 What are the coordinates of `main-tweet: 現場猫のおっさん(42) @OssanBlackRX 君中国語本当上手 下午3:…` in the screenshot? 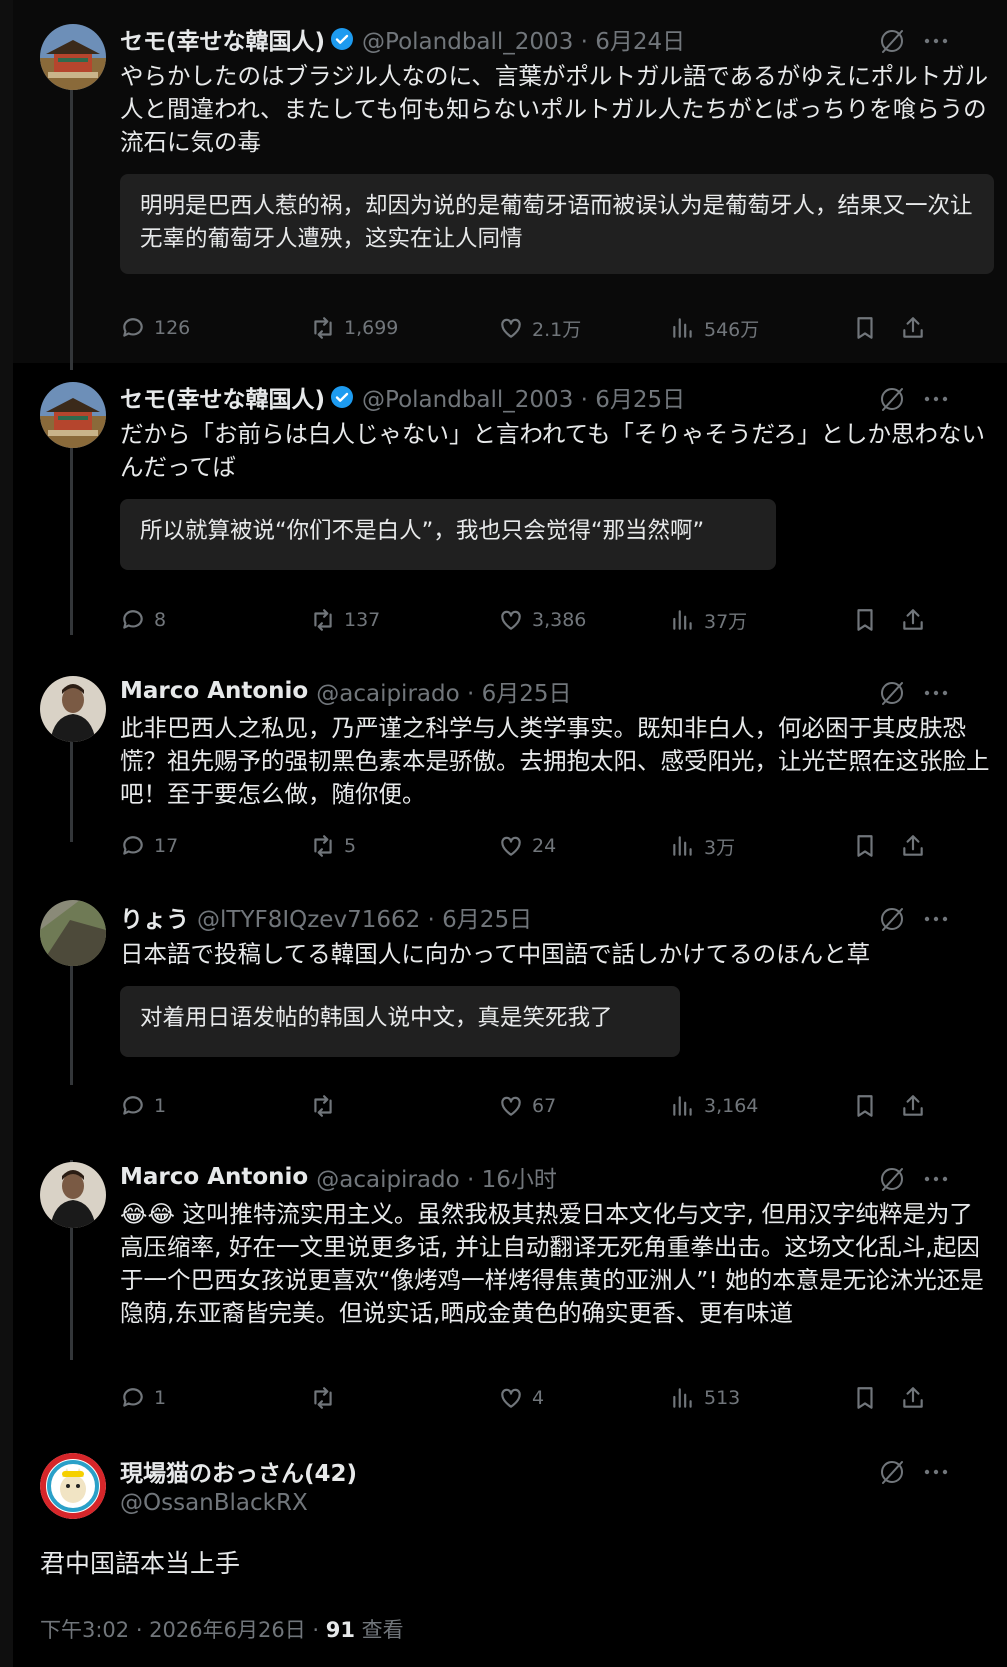 It's located at (510, 1552).